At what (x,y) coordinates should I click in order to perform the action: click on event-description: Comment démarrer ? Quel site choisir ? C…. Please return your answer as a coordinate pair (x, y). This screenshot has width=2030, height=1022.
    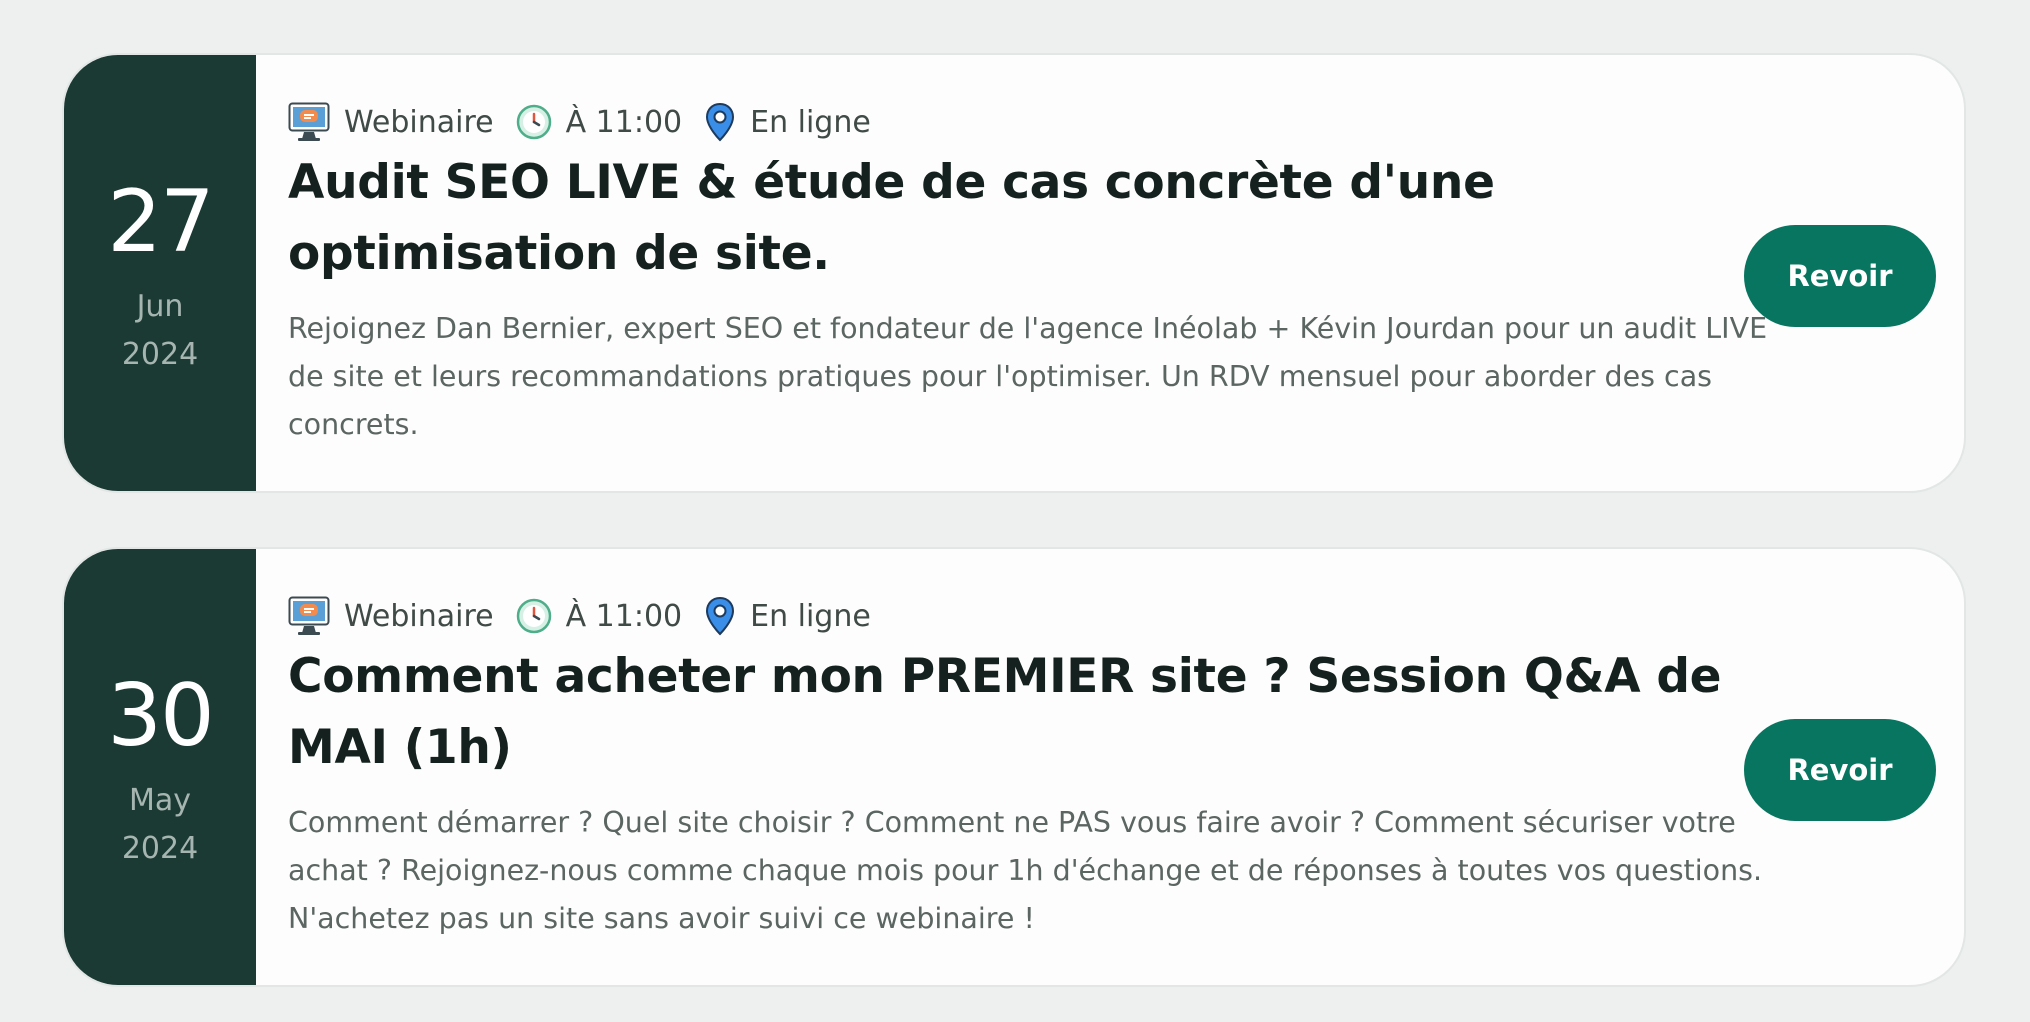
    Looking at the image, I should click on (1025, 870).